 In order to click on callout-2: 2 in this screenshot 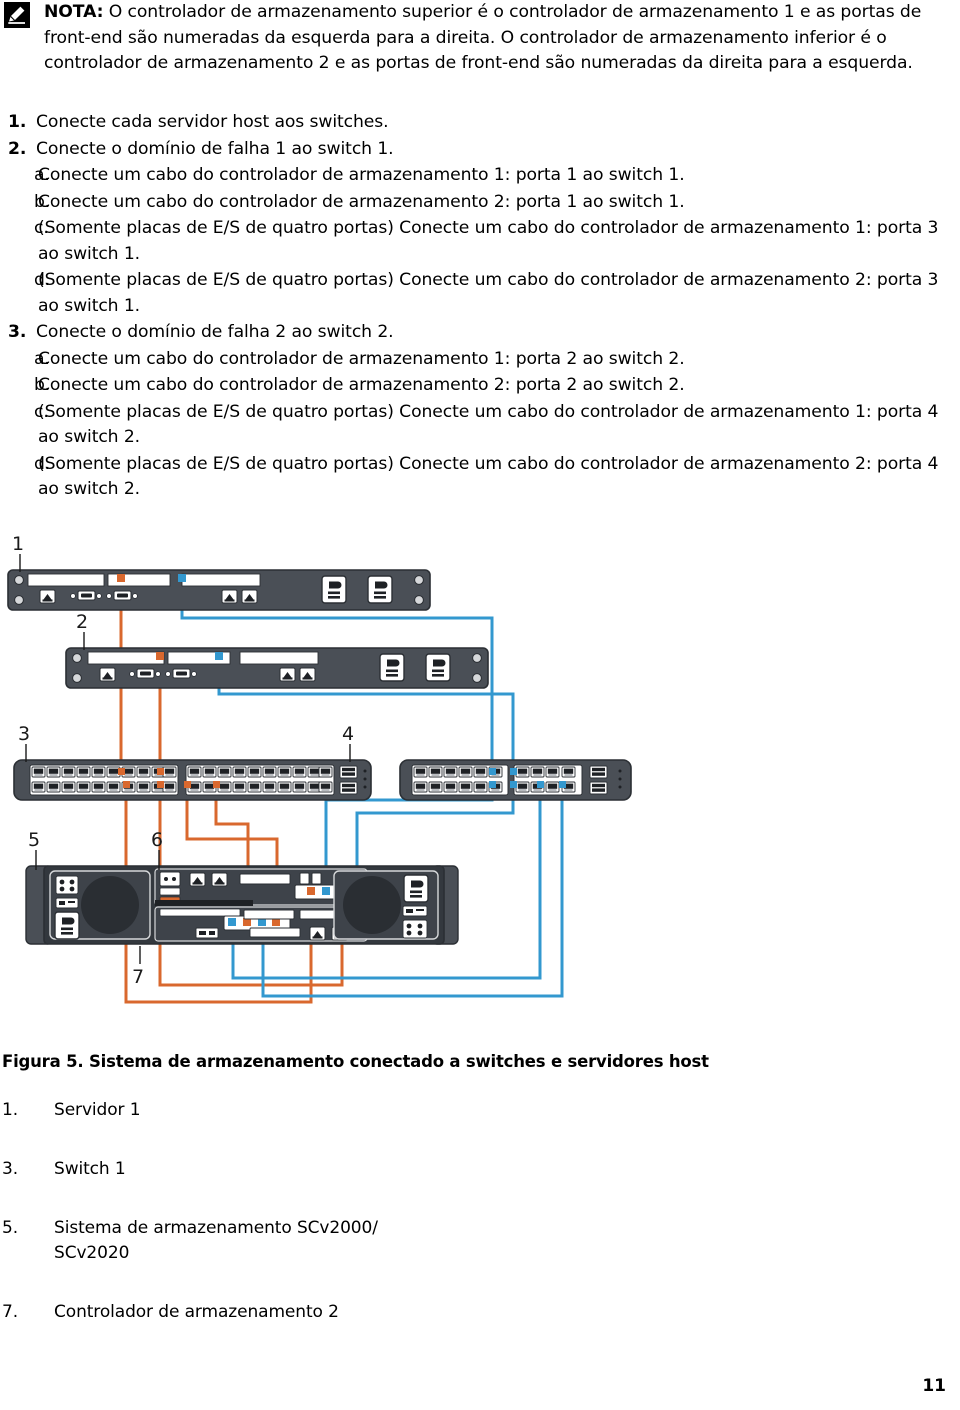, I will do `click(82, 622)`.